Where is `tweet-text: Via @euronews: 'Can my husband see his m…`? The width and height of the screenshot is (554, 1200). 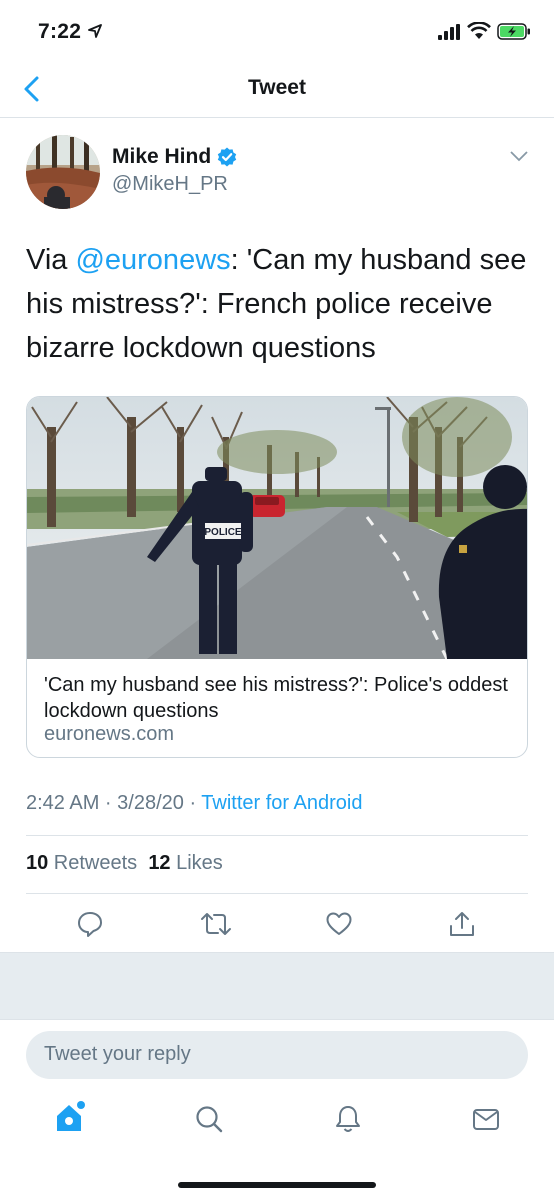 tweet-text: Via @euronews: 'Can my husband see his m… is located at coordinates (281, 304).